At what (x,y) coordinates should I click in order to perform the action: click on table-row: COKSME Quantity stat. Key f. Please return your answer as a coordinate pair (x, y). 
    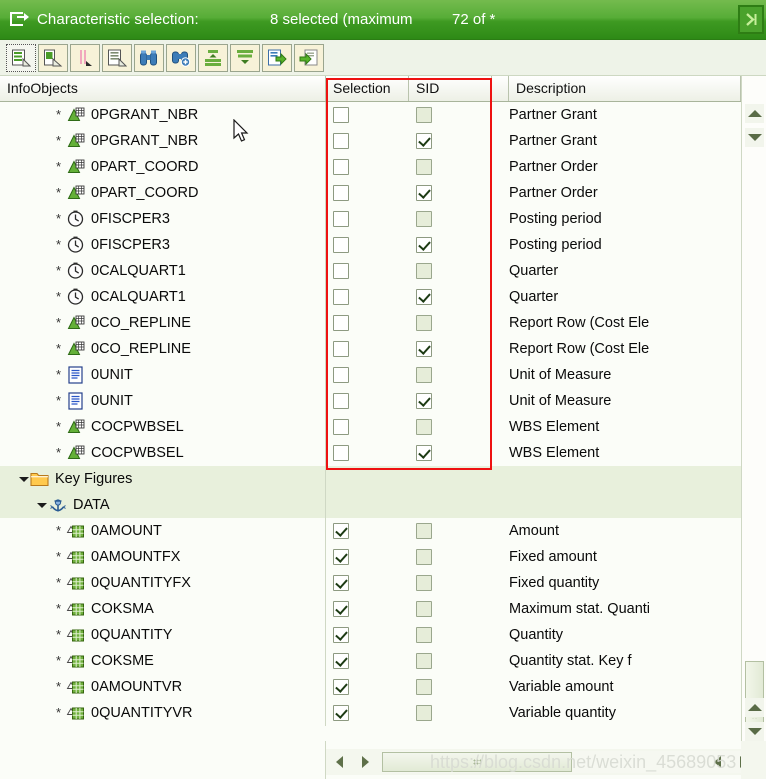
    Looking at the image, I should click on (370, 661).